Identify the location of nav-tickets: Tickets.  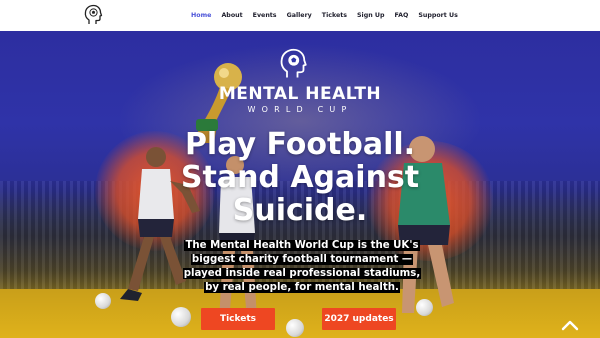
(334, 15).